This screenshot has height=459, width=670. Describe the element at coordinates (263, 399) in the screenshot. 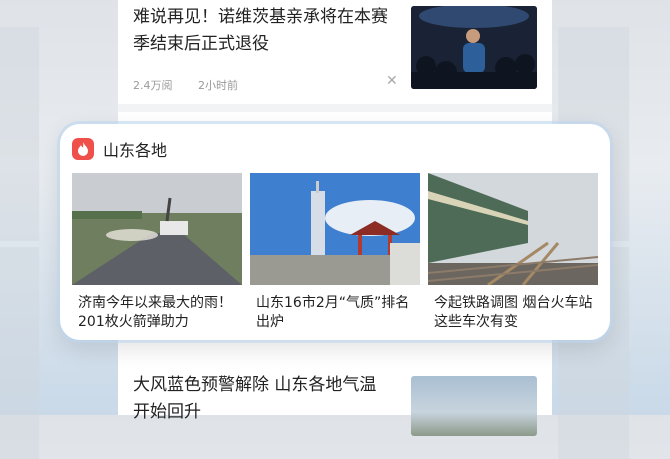

I see `news-title: 大风蓝色预警解除 山东各地气温开始回升` at that location.